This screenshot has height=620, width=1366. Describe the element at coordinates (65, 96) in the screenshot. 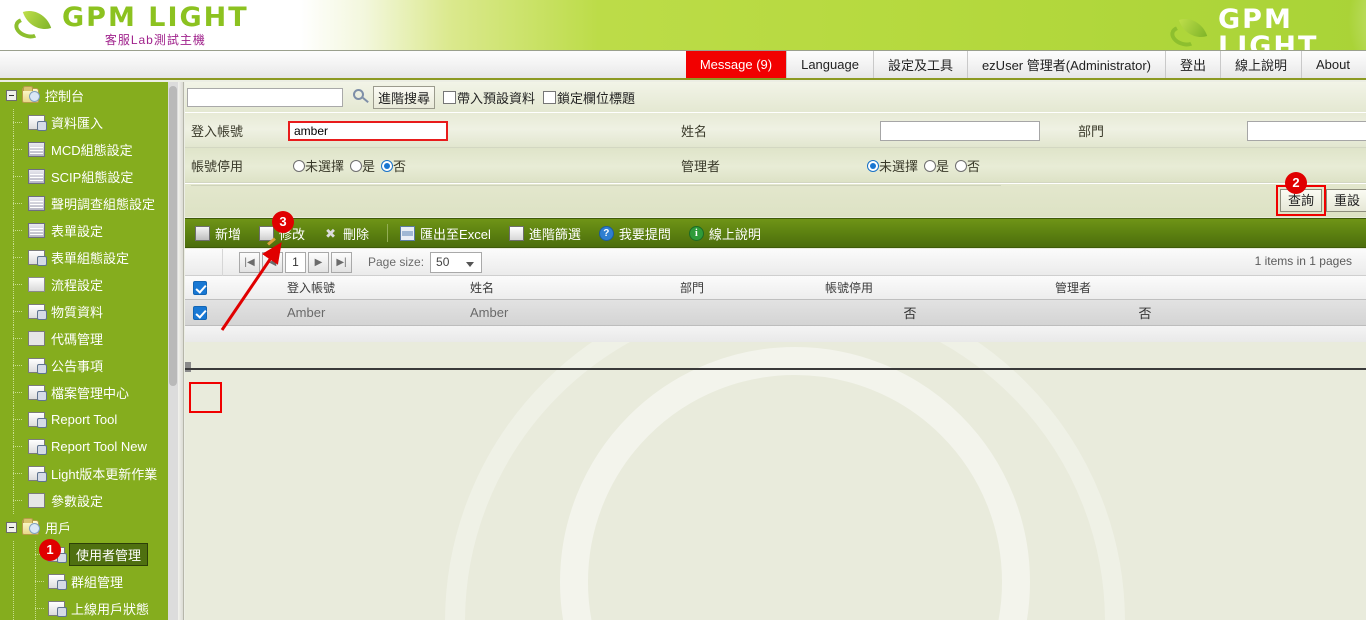

I see `sidebar-item-label: 控制台` at that location.